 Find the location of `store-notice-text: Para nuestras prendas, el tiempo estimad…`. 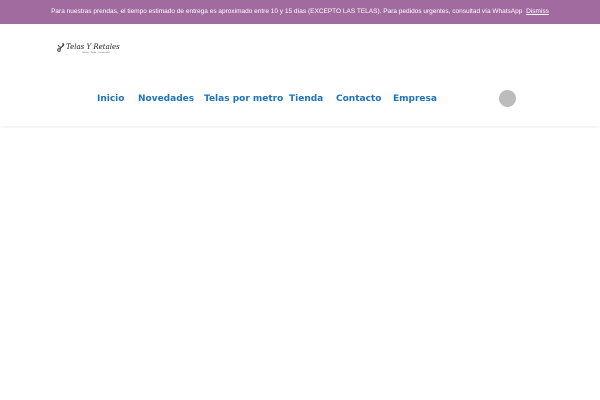

store-notice-text: Para nuestras prendas, el tiempo estimad… is located at coordinates (287, 11).